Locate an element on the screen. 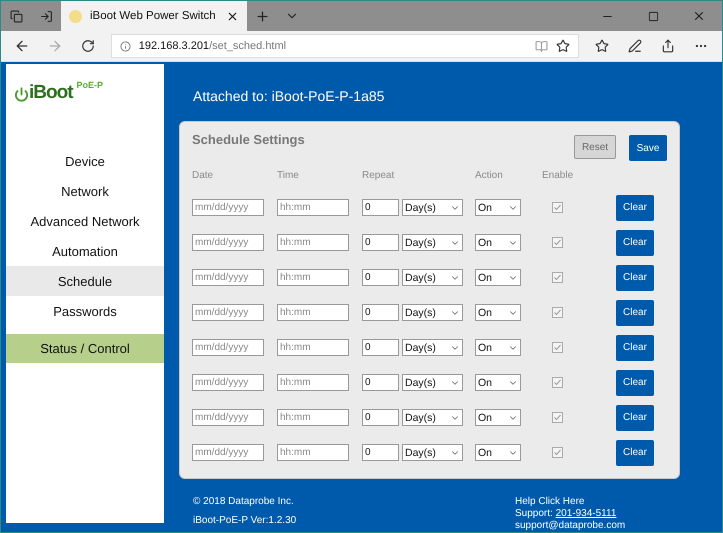 This screenshot has height=533, width=723. info-icon is located at coordinates (125, 46).